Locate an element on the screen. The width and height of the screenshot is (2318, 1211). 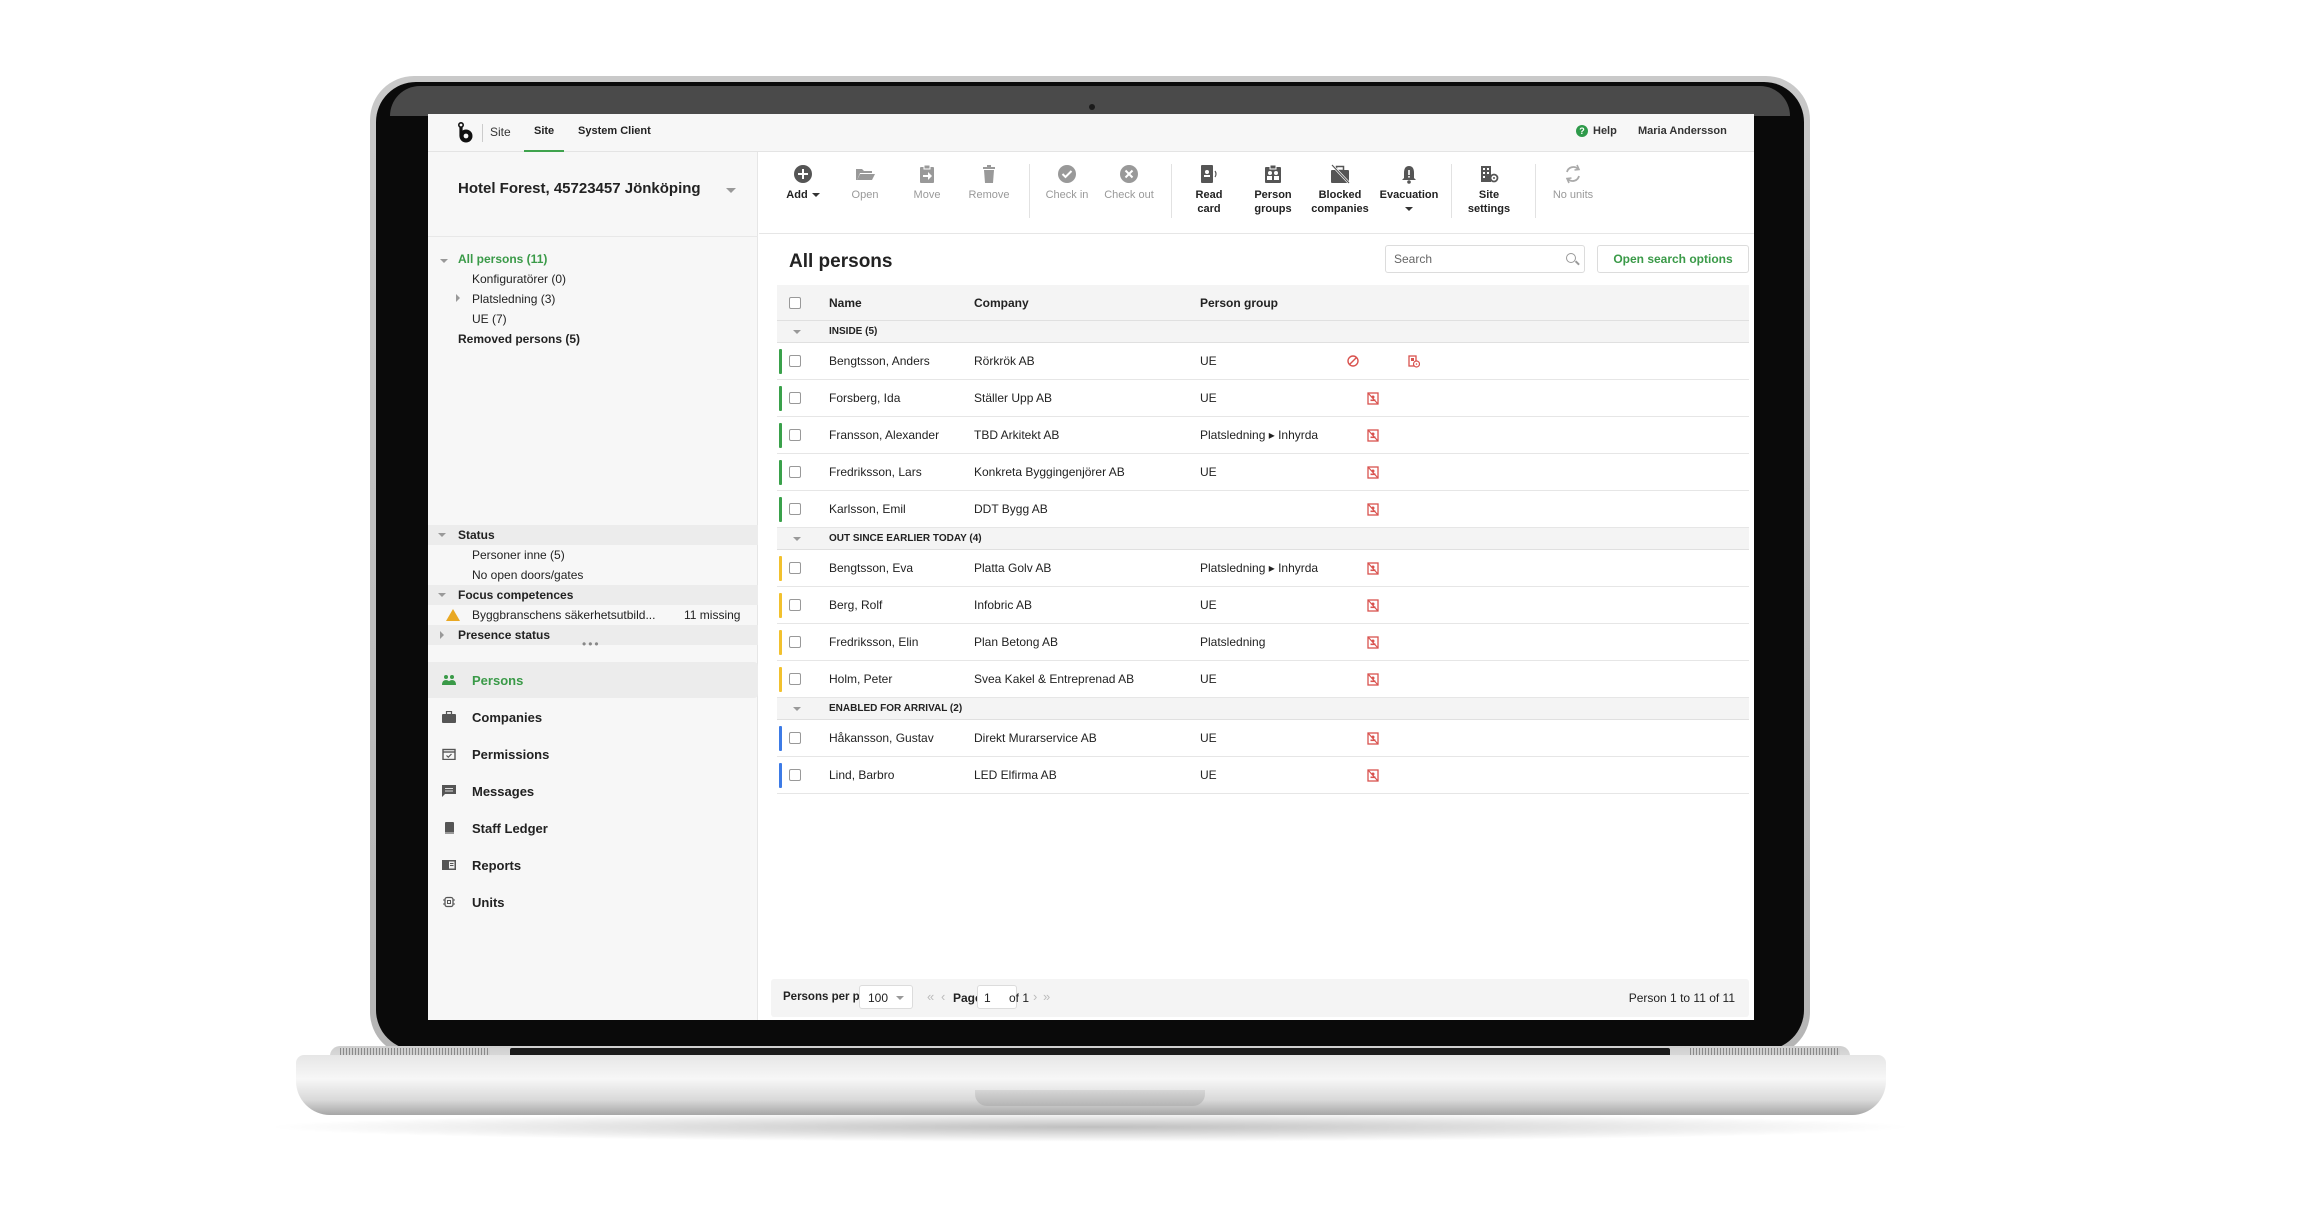
nav-permissions: Permissions is located at coordinates (593, 754).